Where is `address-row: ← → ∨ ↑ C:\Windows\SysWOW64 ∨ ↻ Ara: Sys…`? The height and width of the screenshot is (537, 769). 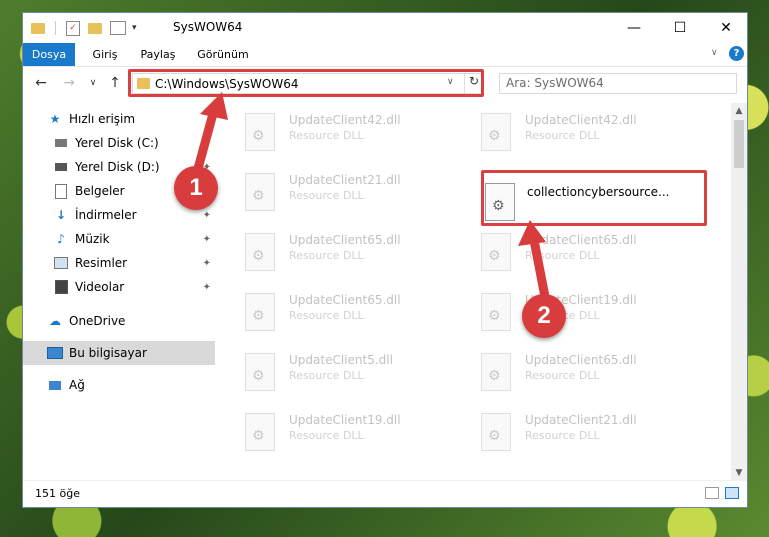
address-row: ← → ∨ ↑ C:\Windows\SysWOW64 ∨ ↻ Ara: Sys… is located at coordinates (385, 83).